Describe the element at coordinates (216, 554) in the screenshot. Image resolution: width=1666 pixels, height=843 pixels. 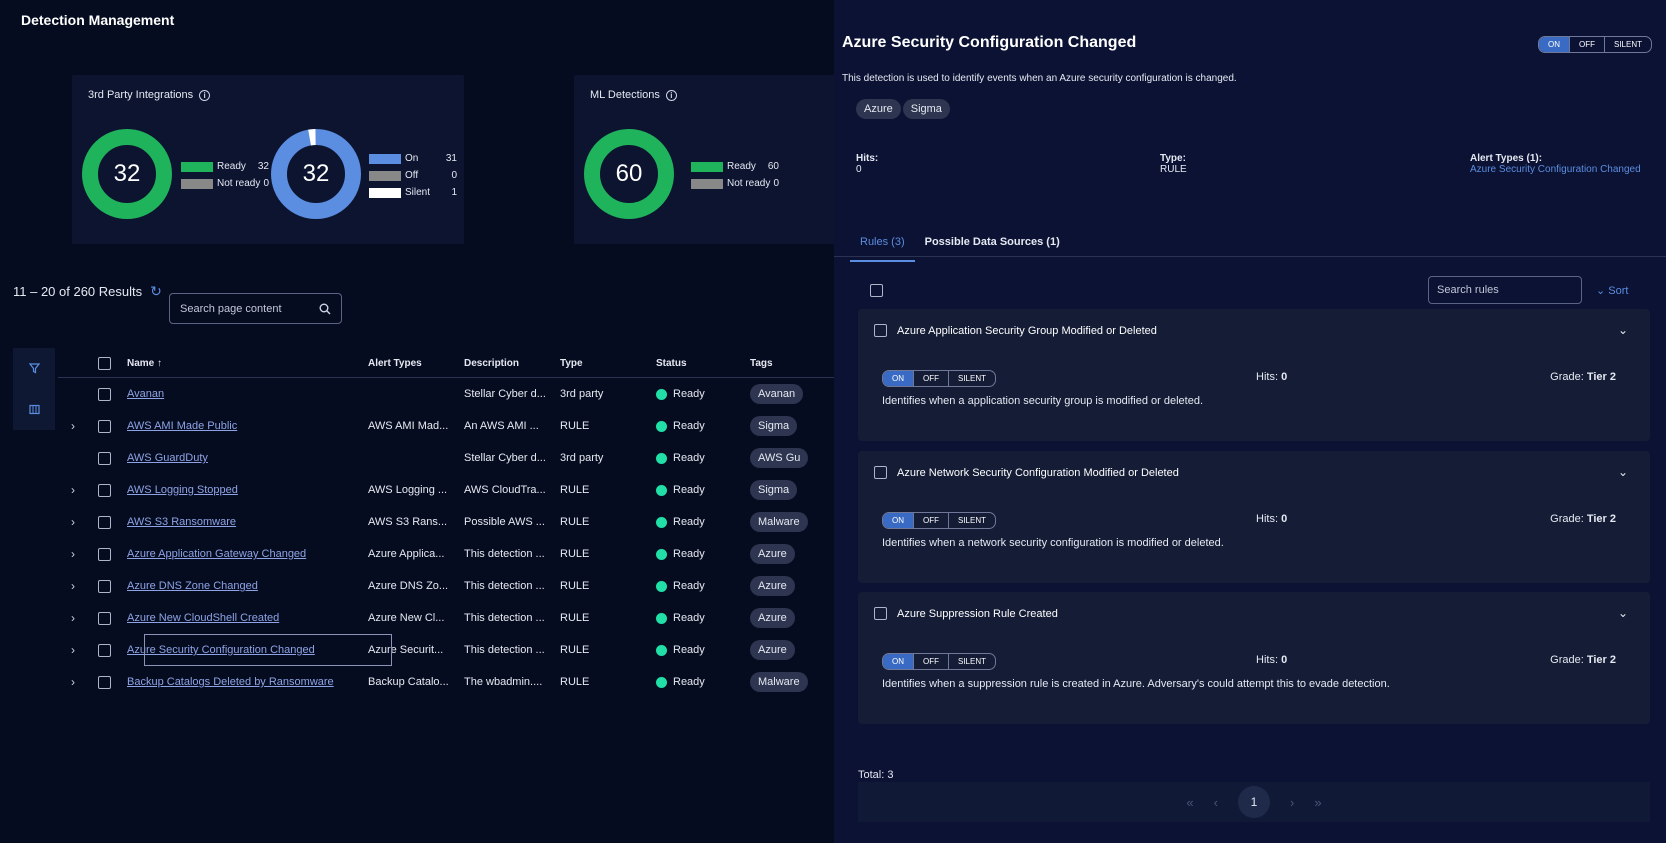
I see `detection-name-link: Azure Application Gateway Changed` at that location.